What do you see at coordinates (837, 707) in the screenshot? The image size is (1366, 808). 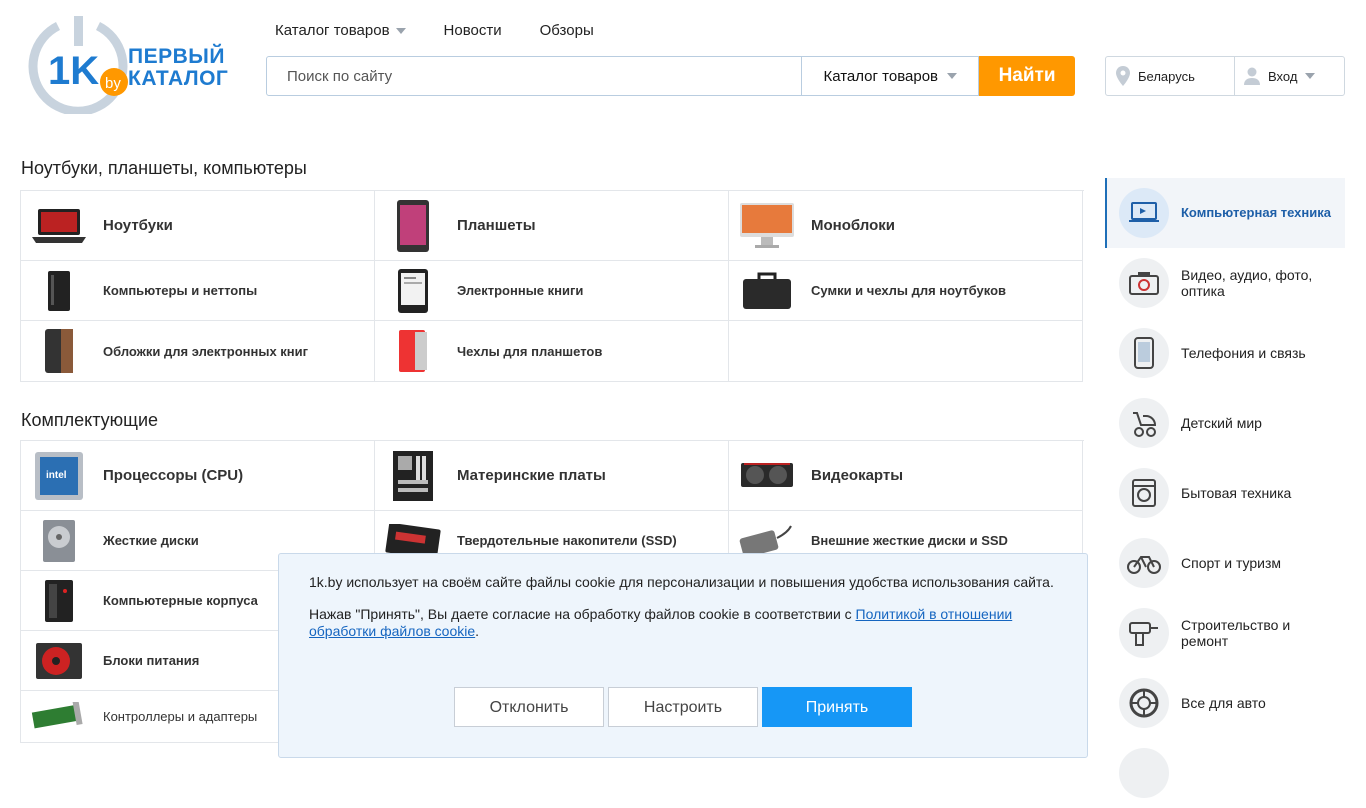 I see `accept-button: Принять` at bounding box center [837, 707].